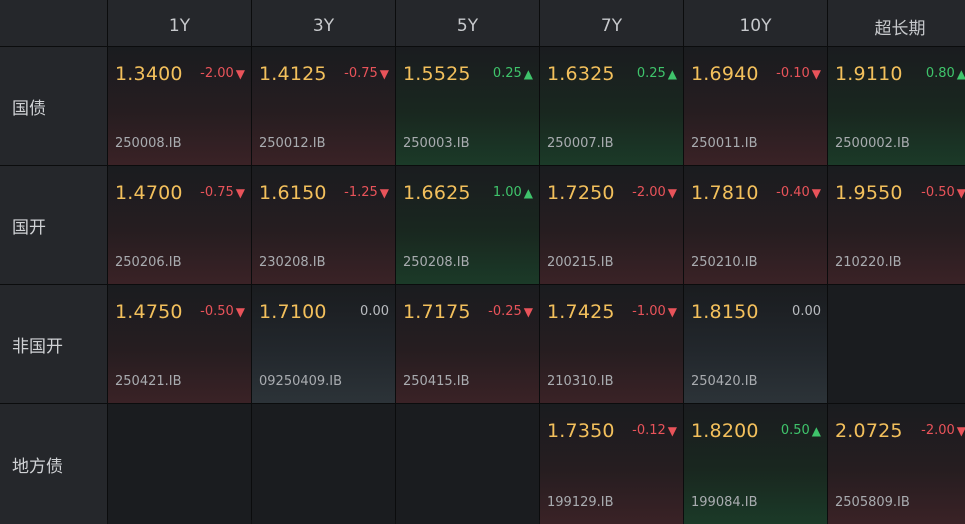  Describe the element at coordinates (725, 74) in the screenshot. I see `yield-value: 1.6940` at that location.